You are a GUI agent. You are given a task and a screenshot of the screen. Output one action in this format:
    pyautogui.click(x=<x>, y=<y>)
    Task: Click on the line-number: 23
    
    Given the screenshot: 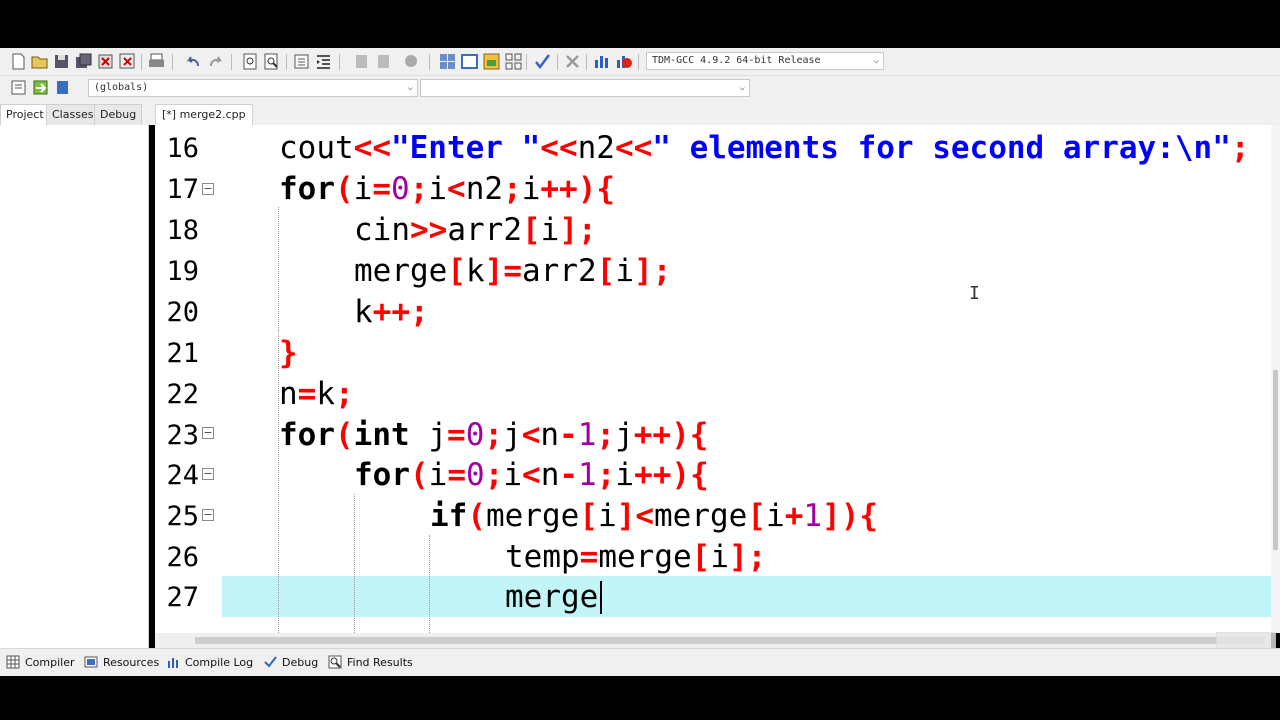 What is the action you would take?
    pyautogui.click(x=182, y=435)
    